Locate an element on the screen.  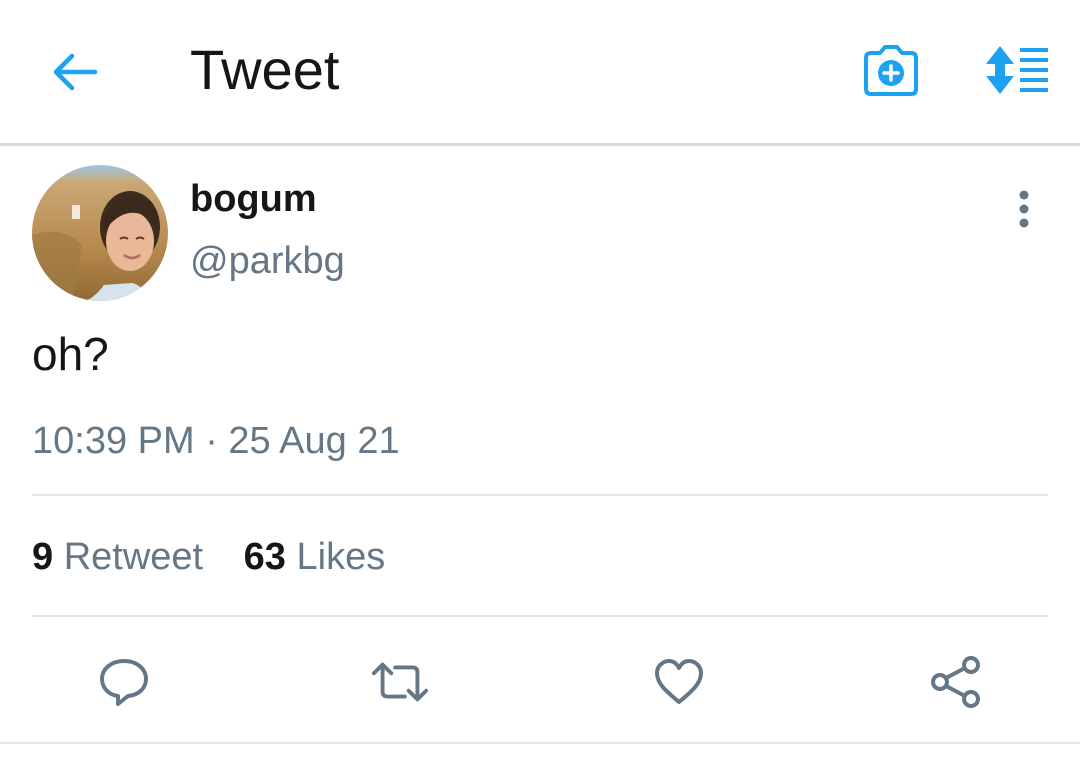
author-display-name: bogum is located at coordinates (253, 199).